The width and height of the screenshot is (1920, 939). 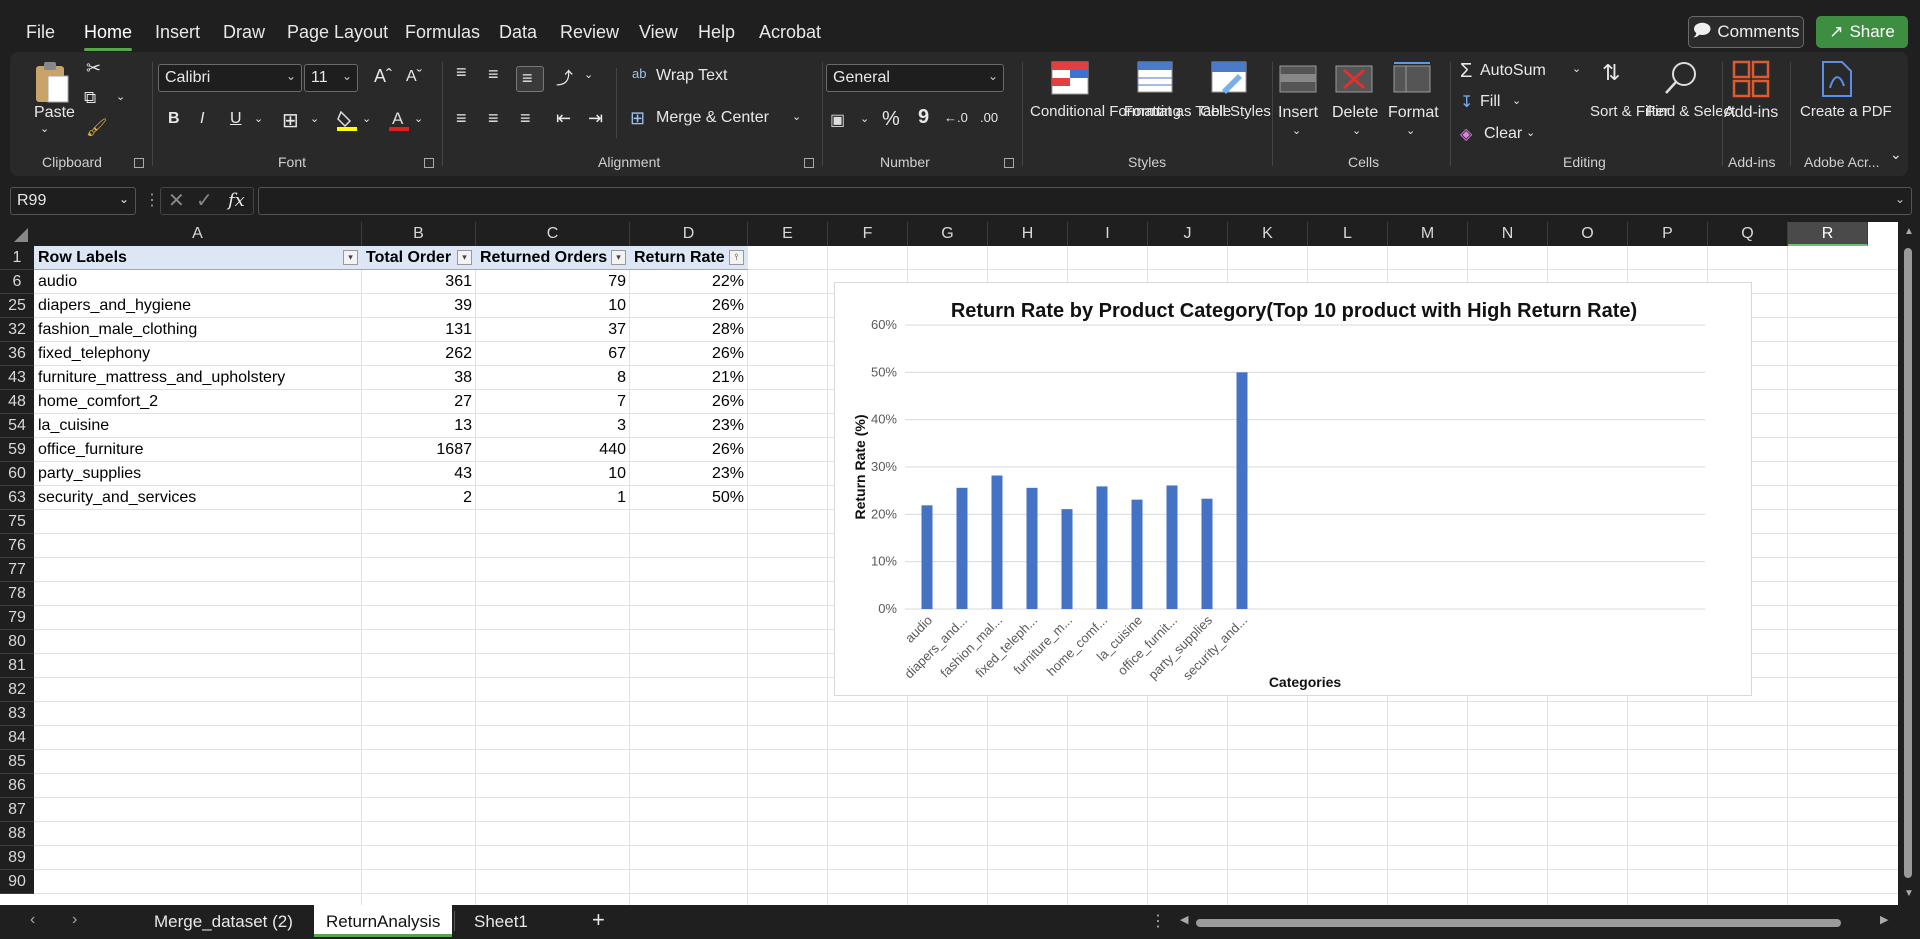 I want to click on format-cells-button: Format, so click(x=1413, y=113).